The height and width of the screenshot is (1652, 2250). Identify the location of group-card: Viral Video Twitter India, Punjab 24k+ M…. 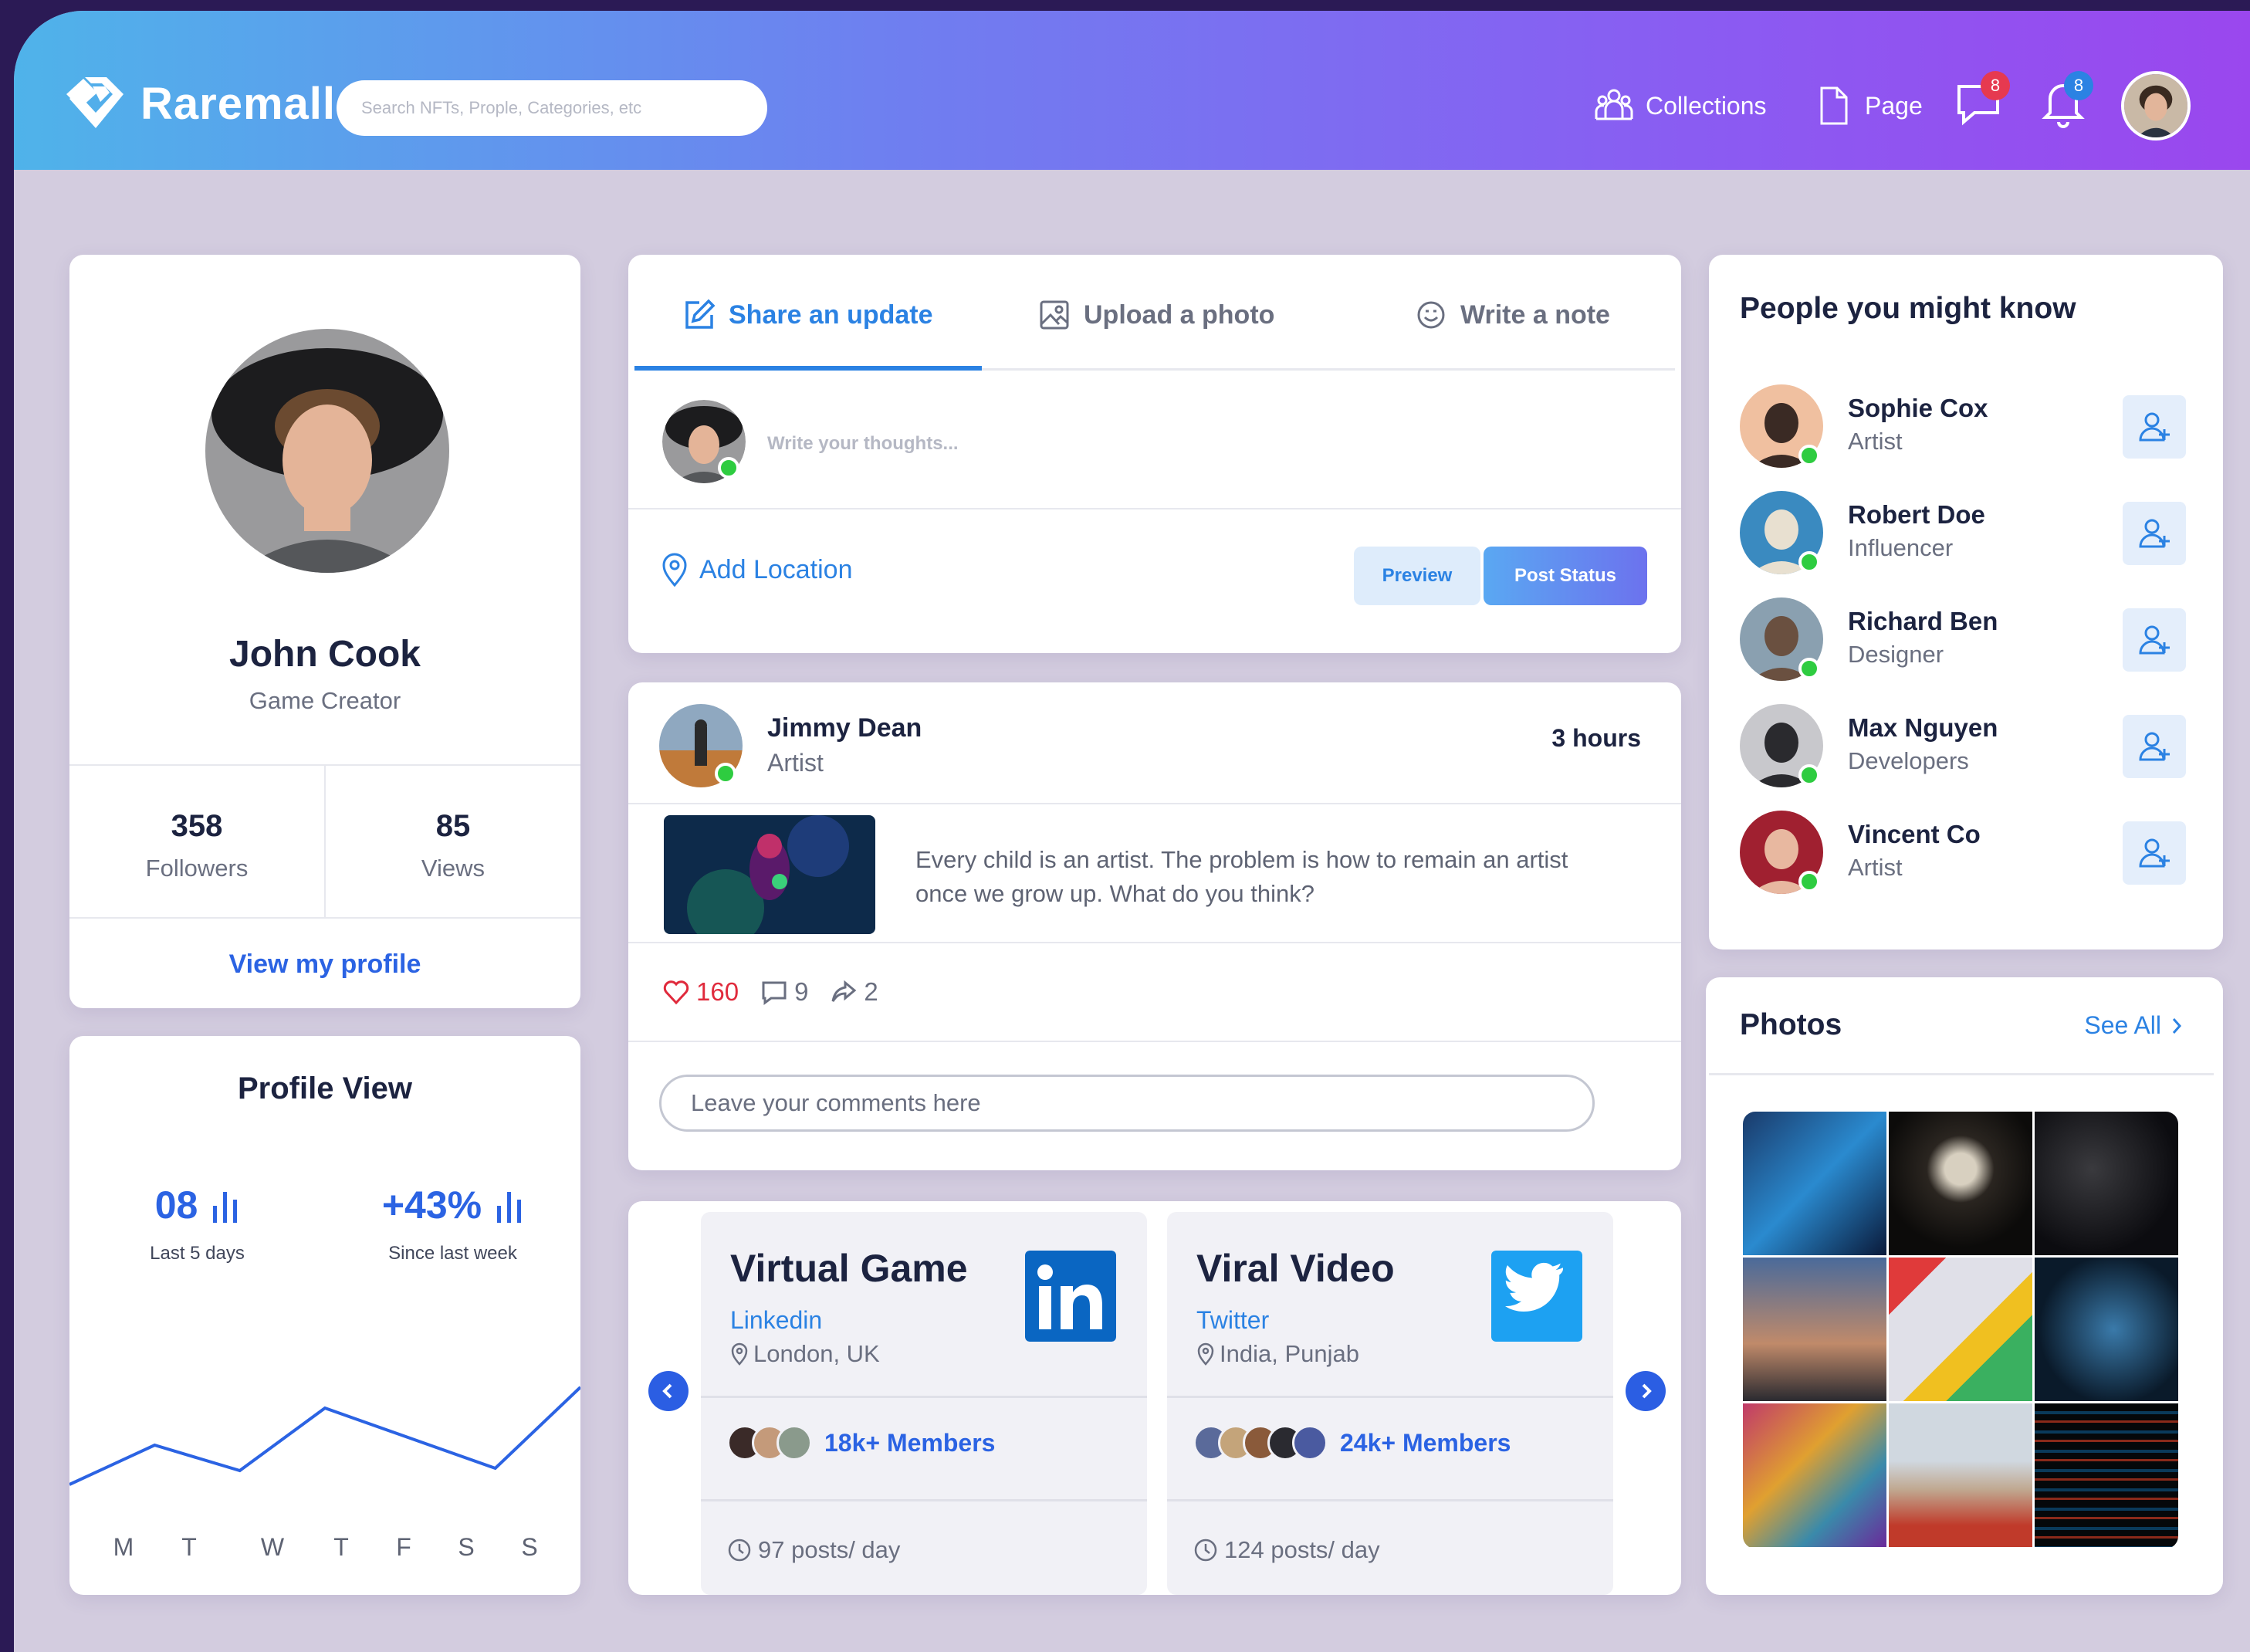
(1390, 1403).